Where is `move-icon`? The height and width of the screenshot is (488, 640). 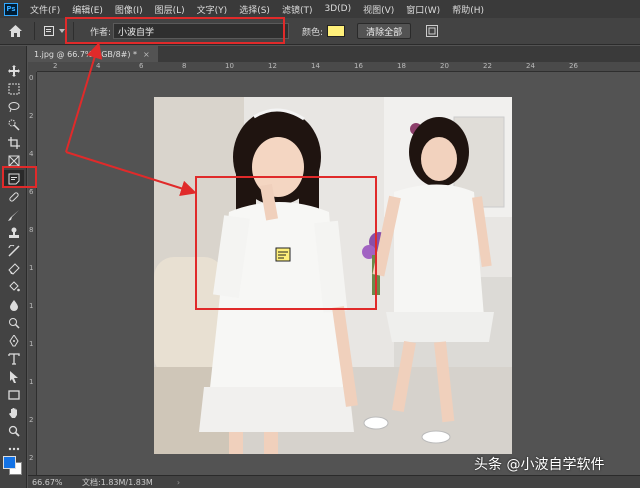 move-icon is located at coordinates (13, 71).